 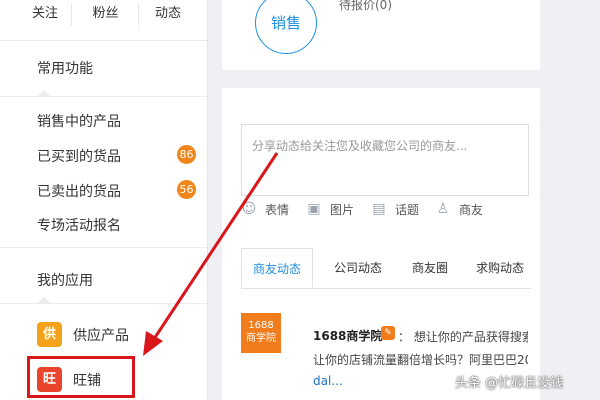 I want to click on highlight-box, so click(x=81, y=377).